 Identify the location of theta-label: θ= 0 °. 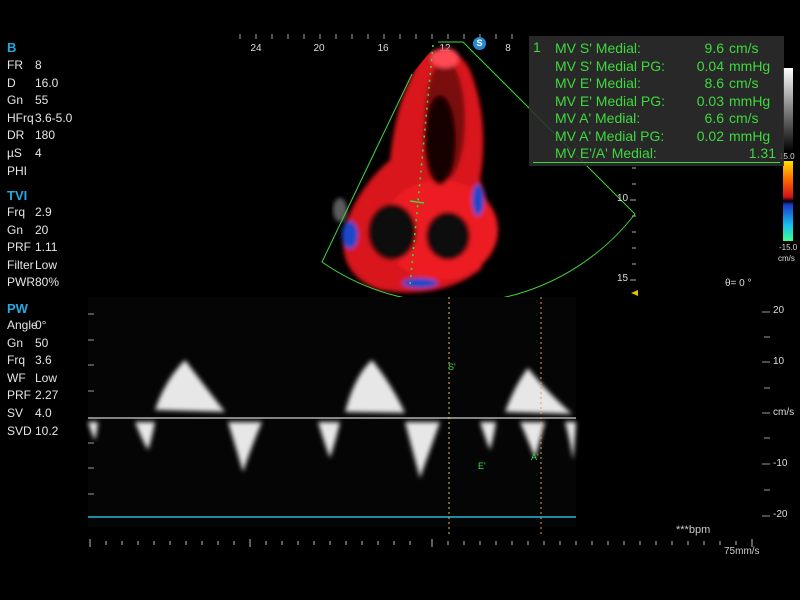
(738, 283).